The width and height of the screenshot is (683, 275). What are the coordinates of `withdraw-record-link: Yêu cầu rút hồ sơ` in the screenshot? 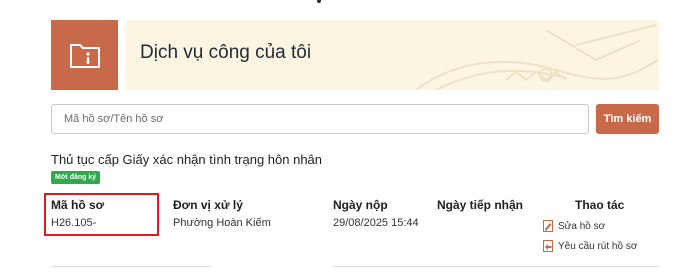 It's located at (590, 246).